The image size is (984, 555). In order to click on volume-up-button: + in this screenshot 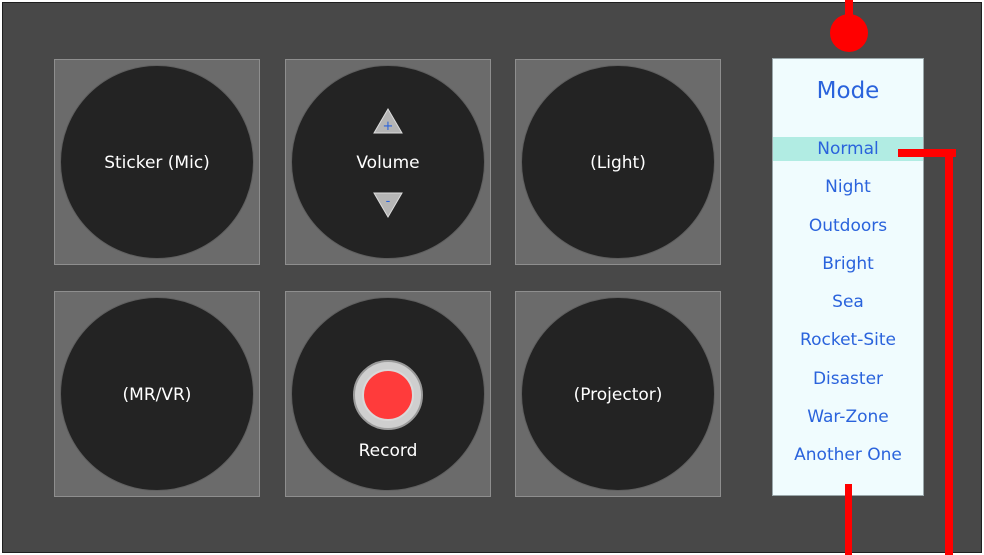, I will do `click(388, 121)`.